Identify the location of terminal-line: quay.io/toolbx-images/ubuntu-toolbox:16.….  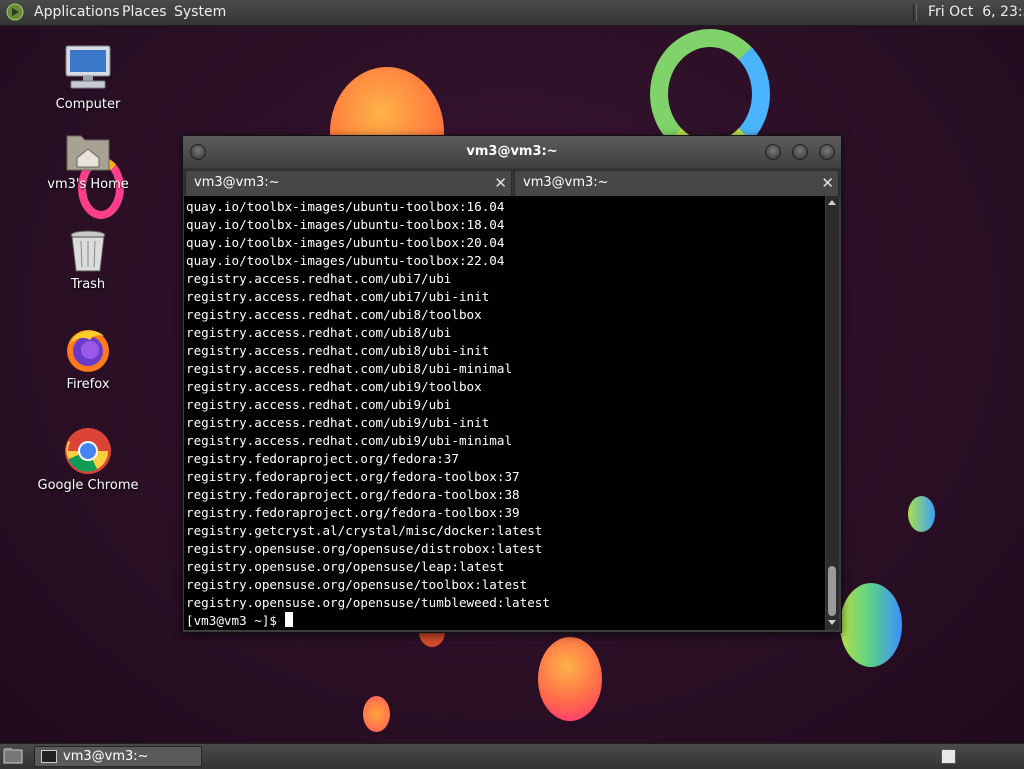
(345, 206).